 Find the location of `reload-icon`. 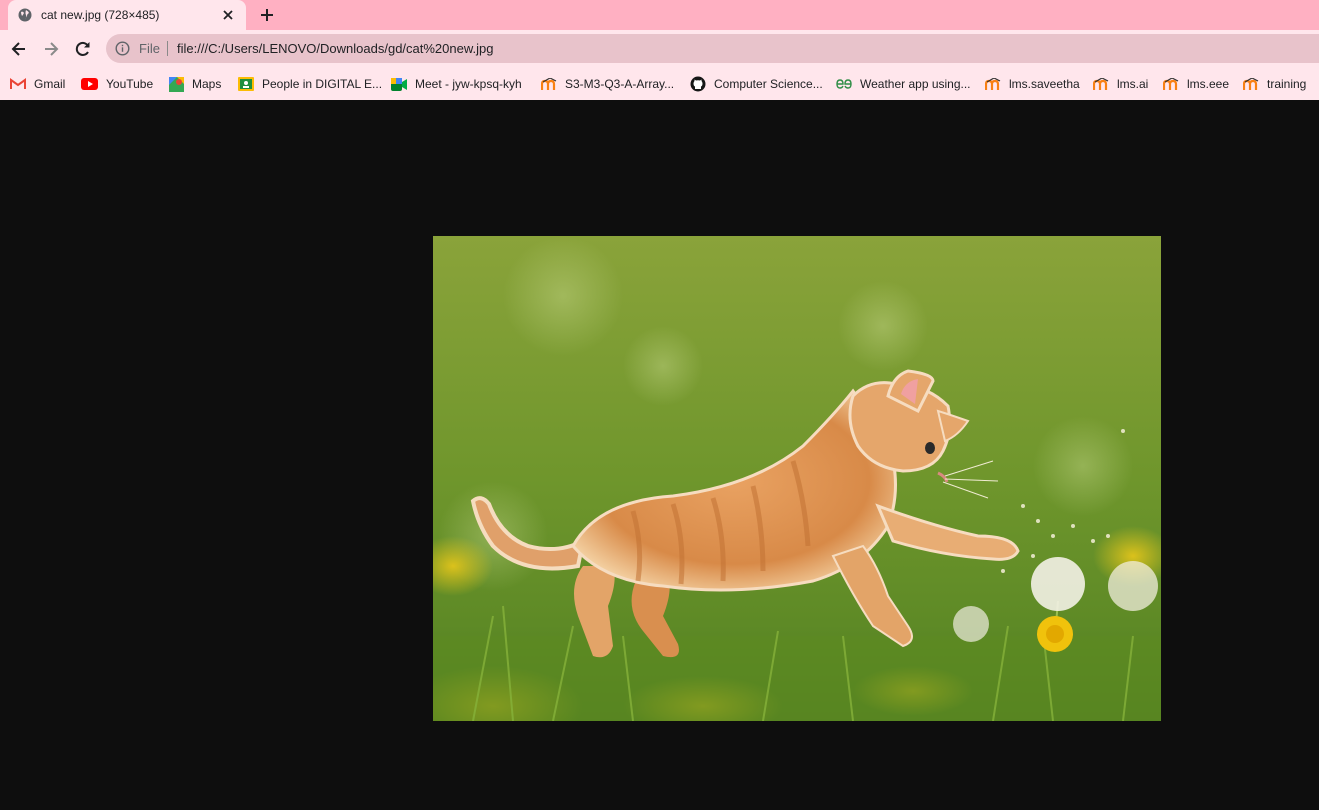

reload-icon is located at coordinates (83, 49).